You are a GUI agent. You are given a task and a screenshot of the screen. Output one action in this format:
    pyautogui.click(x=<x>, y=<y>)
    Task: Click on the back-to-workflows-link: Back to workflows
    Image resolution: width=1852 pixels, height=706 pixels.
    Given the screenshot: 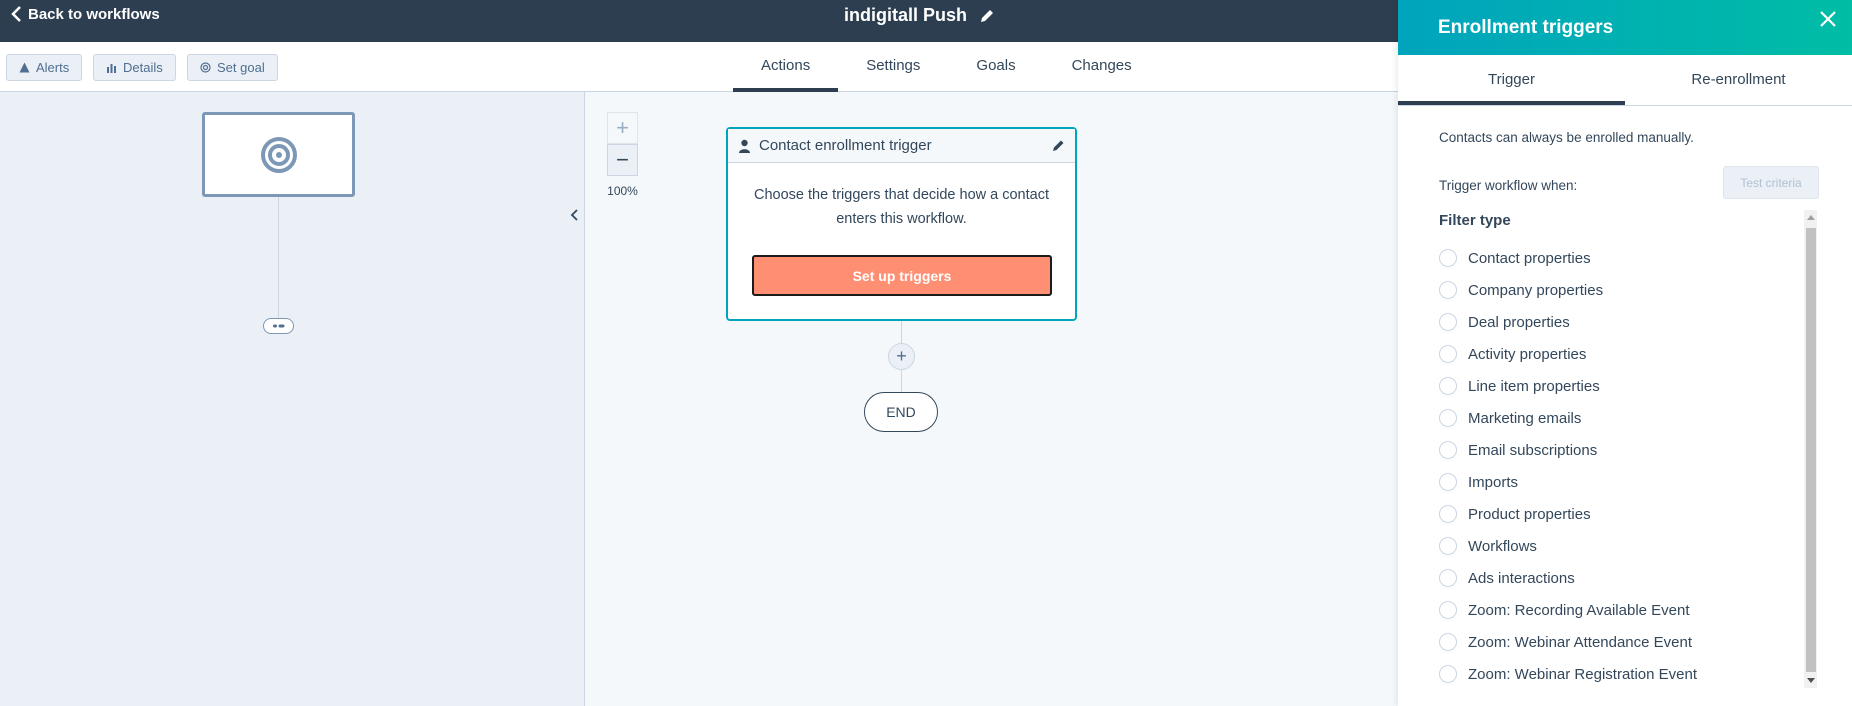 What is the action you would take?
    pyautogui.click(x=85, y=14)
    